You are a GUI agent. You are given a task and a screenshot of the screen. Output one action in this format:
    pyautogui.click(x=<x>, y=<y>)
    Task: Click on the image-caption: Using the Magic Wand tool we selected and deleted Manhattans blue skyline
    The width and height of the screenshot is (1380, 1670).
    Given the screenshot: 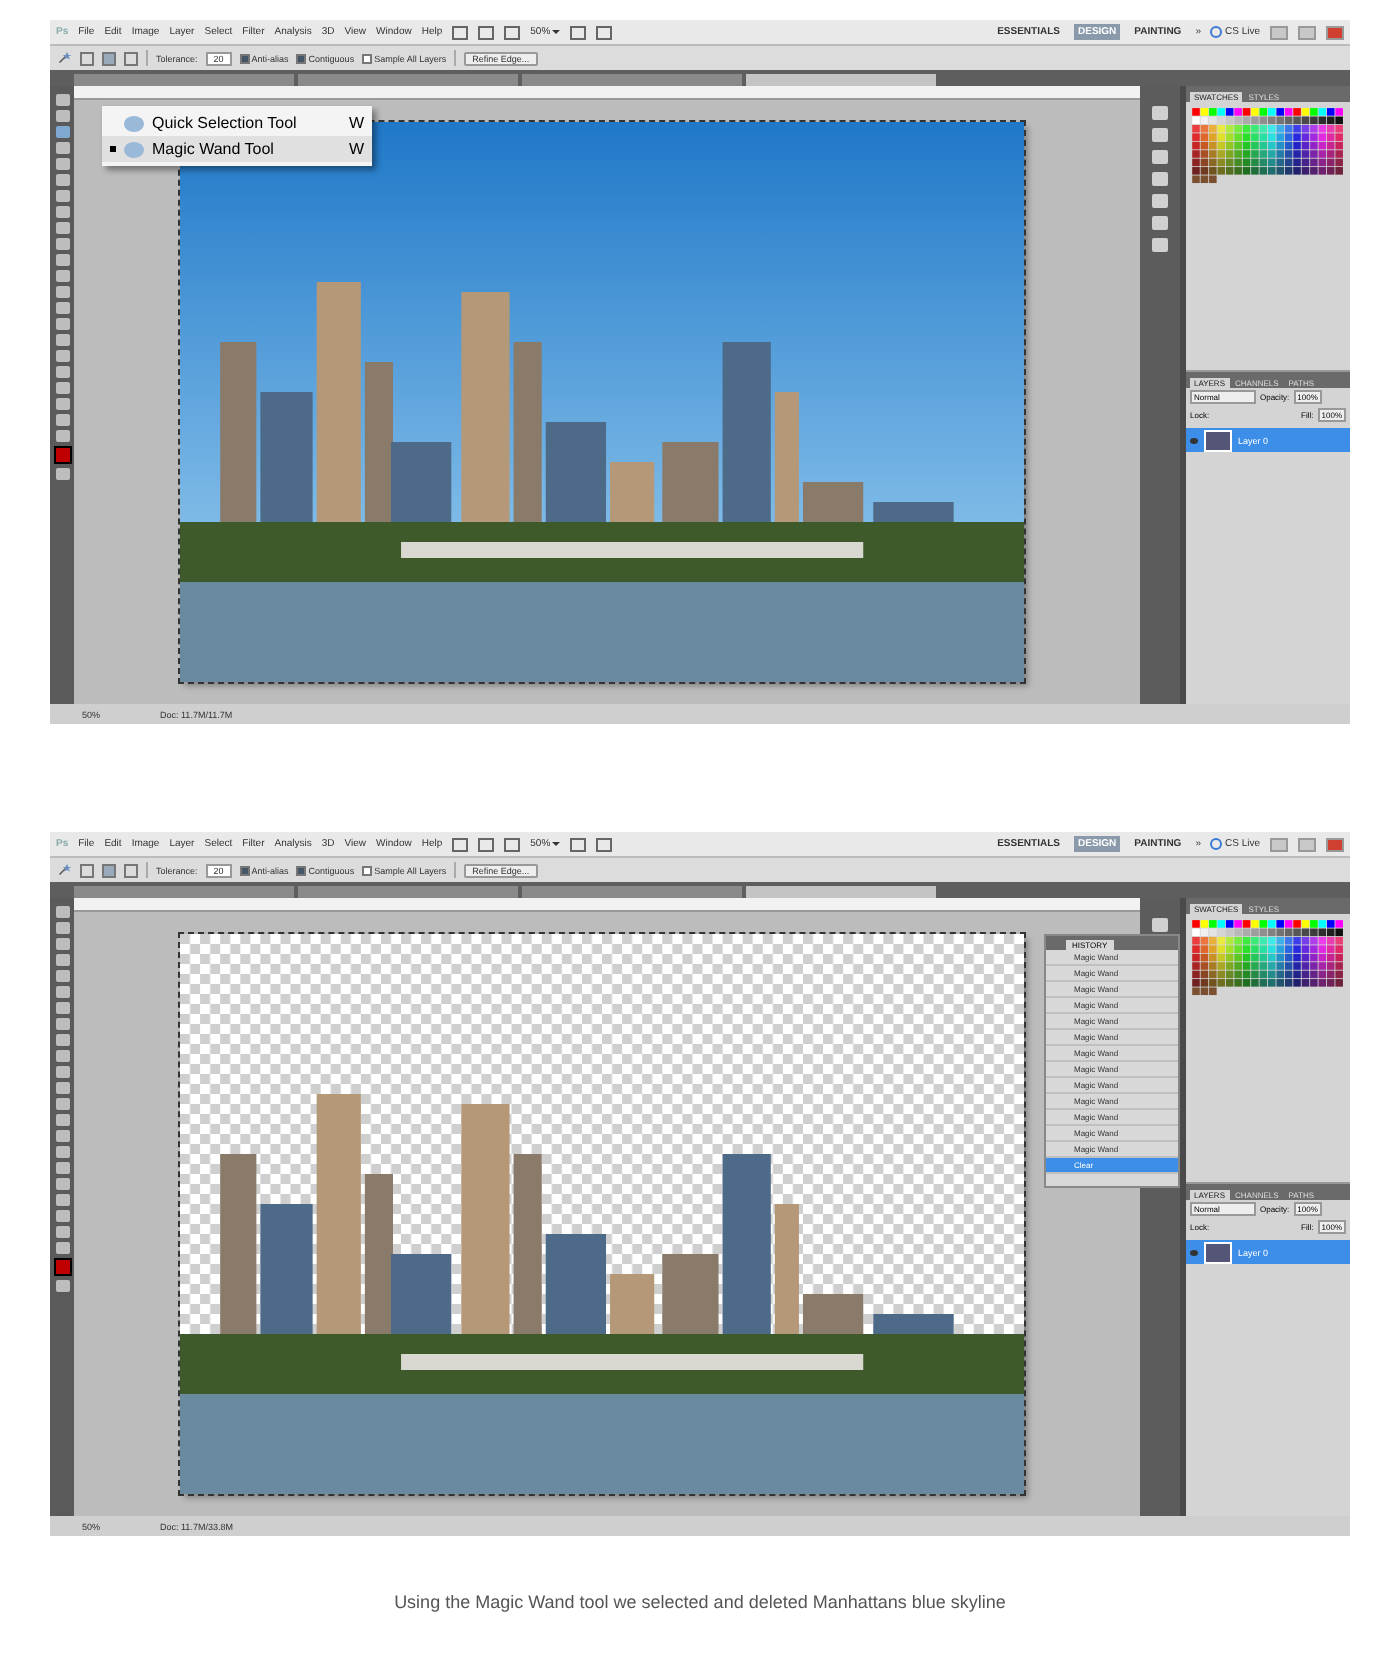 What is the action you would take?
    pyautogui.click(x=700, y=1602)
    